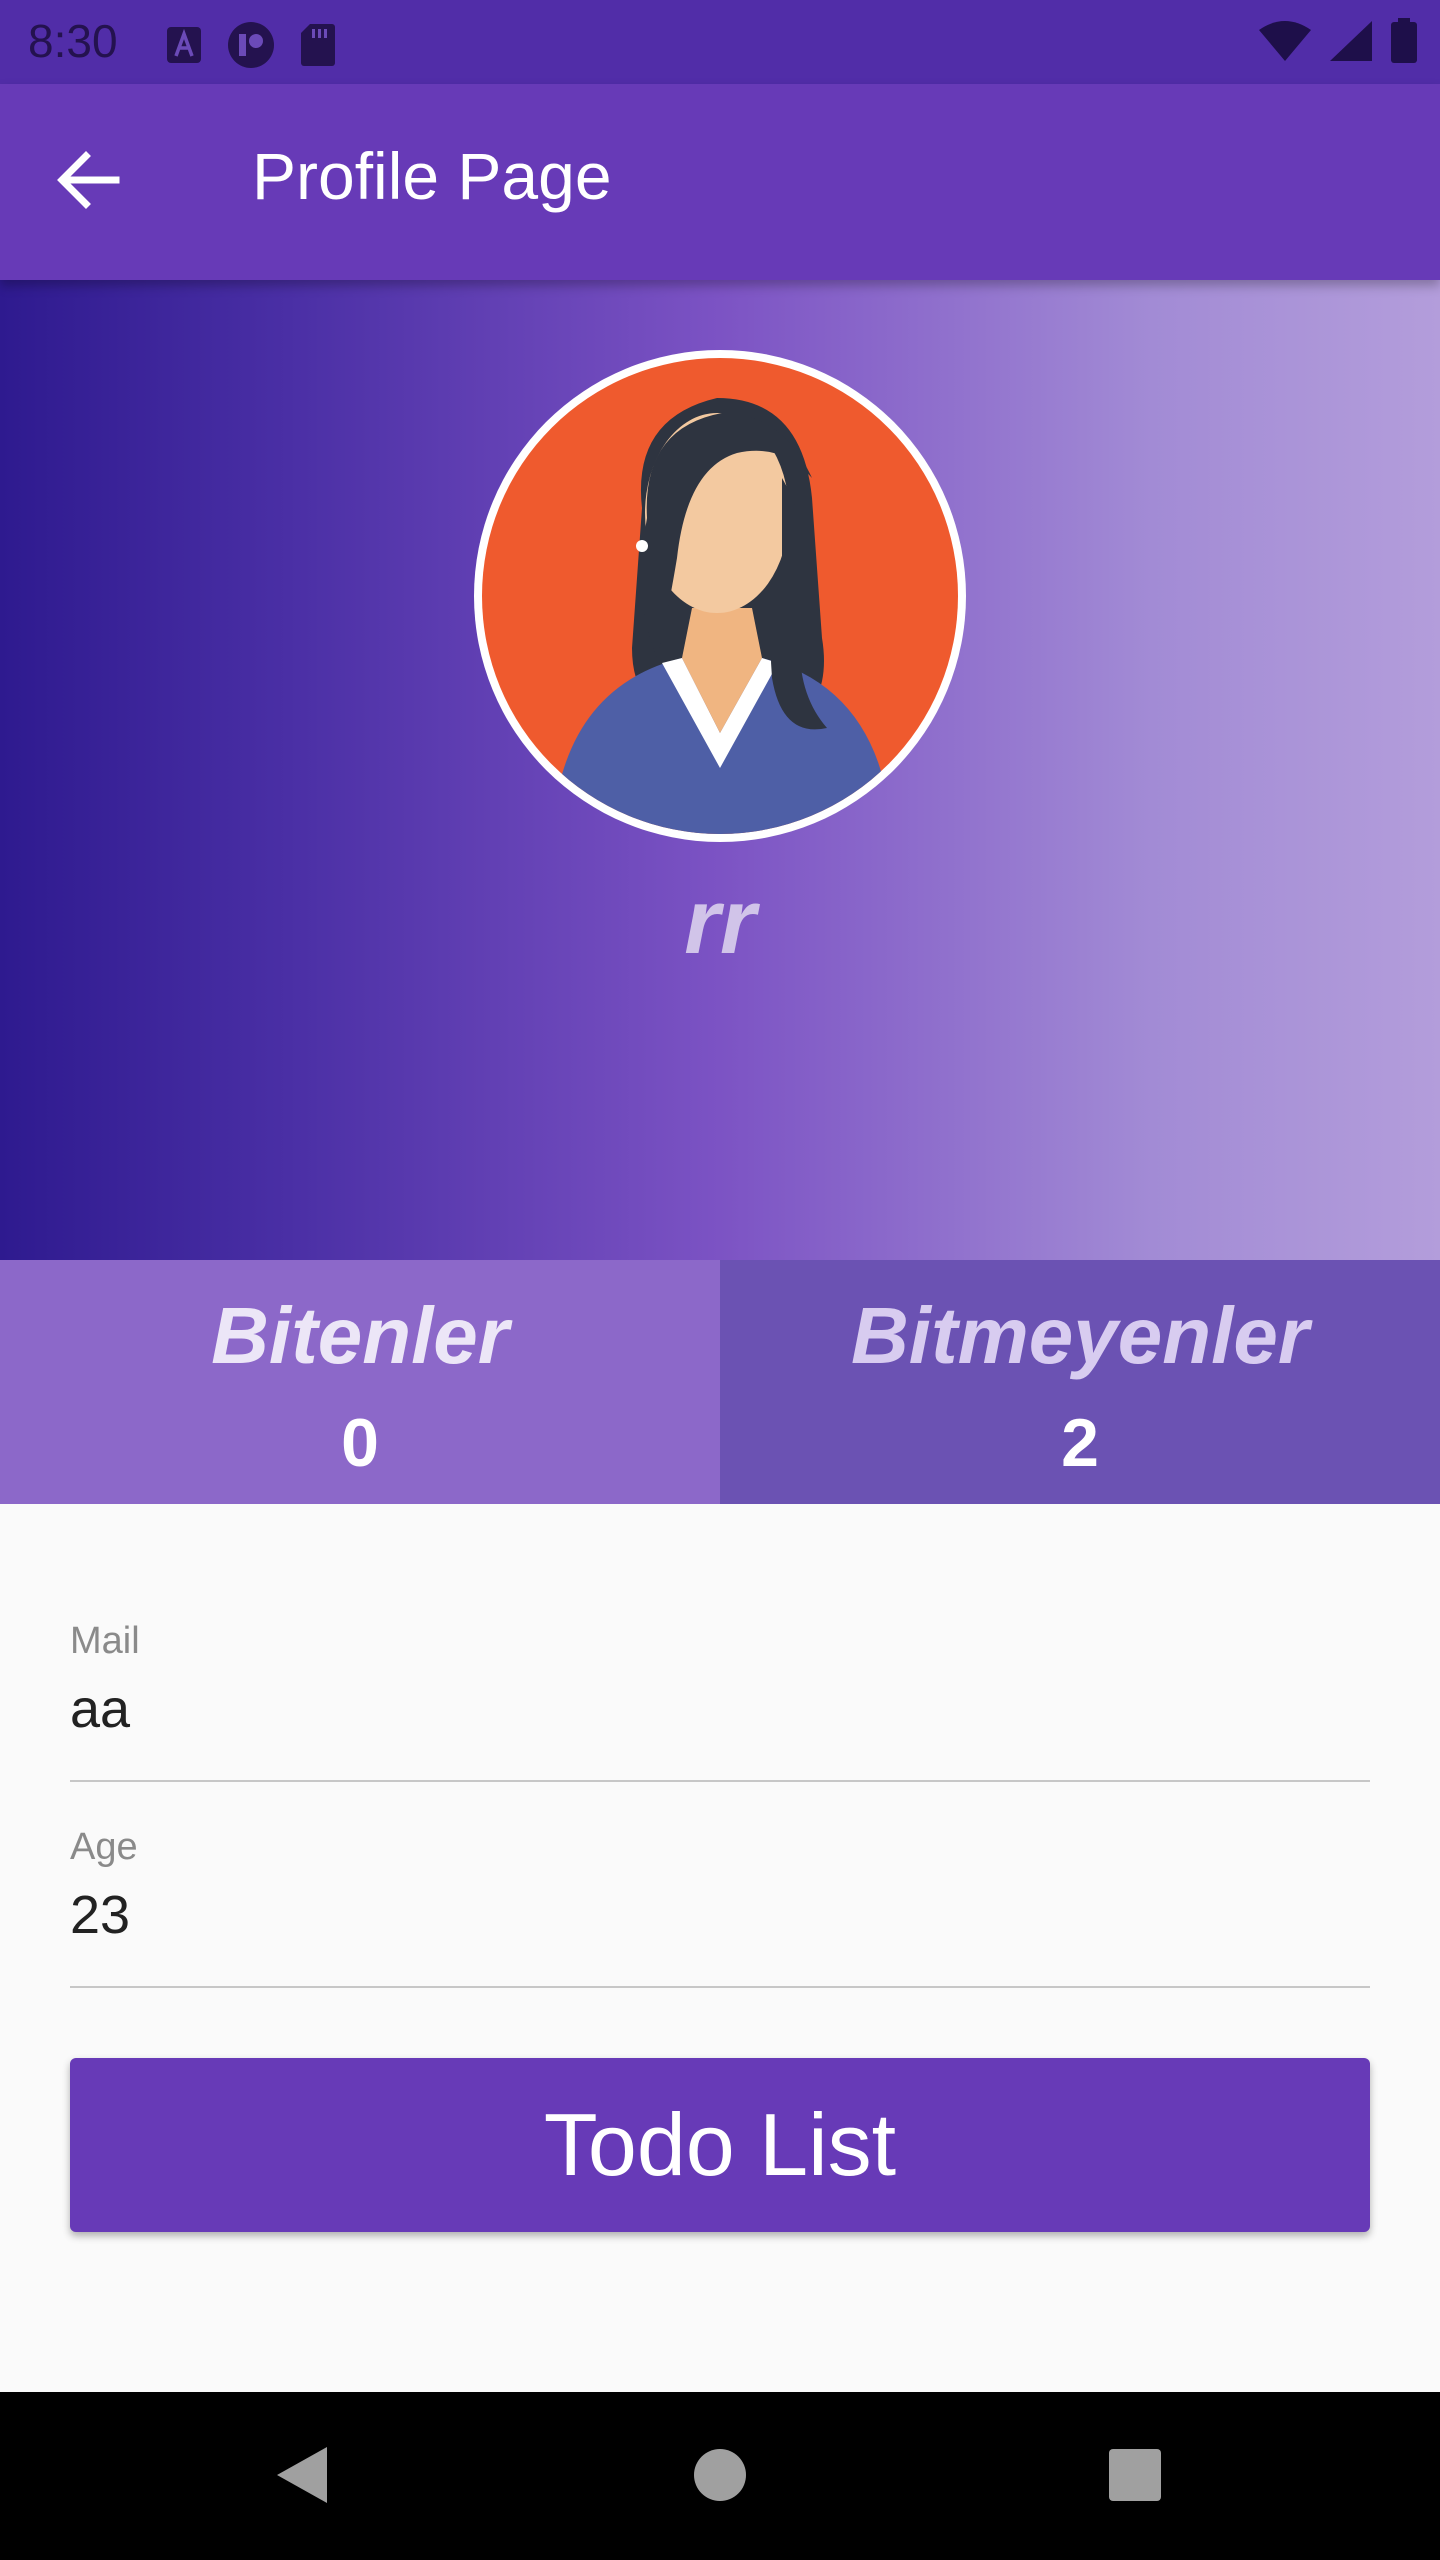 This screenshot has height=2560, width=1440. Describe the element at coordinates (1080, 1382) in the screenshot. I see `uncompleted-stat: Bitmeyenler 2` at that location.